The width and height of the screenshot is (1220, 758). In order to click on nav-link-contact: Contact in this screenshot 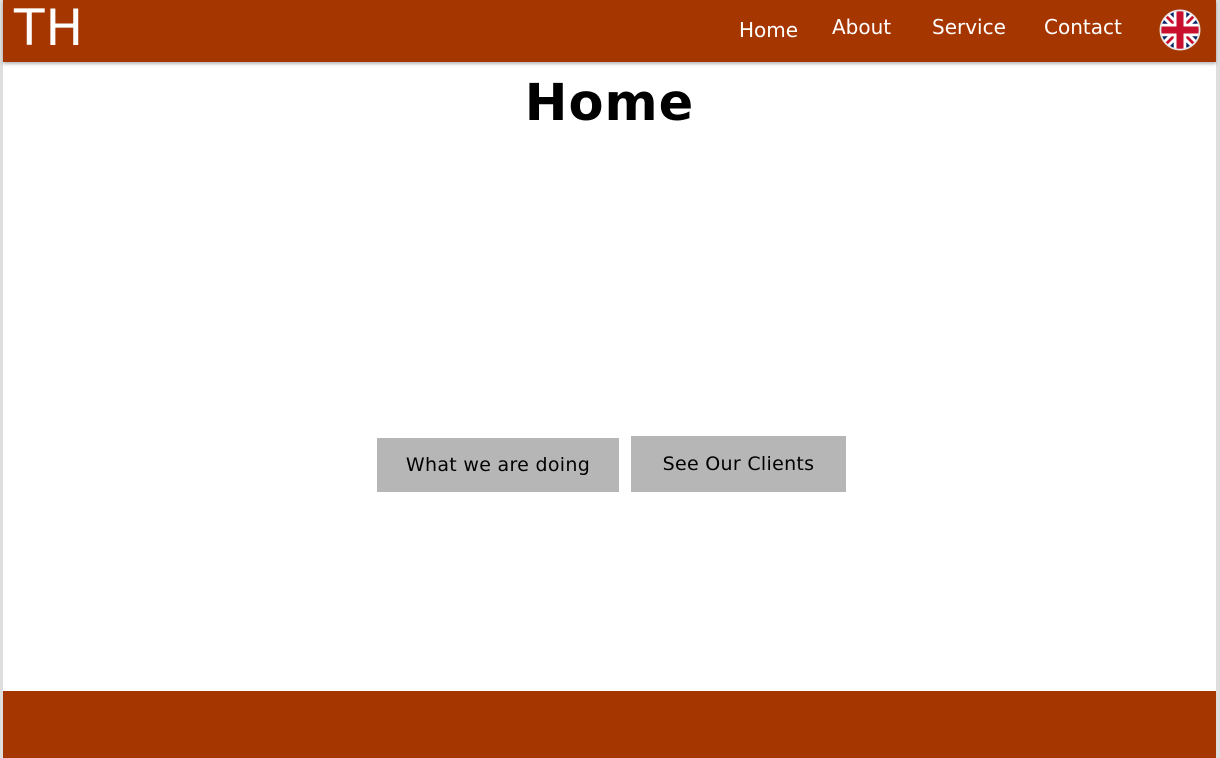, I will do `click(1083, 27)`.